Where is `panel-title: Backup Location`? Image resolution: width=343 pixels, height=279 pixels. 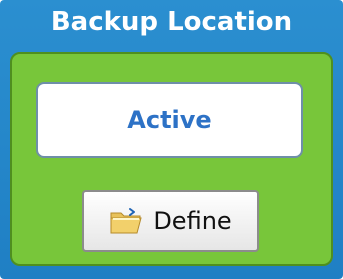
panel-title: Backup Location is located at coordinates (171, 22).